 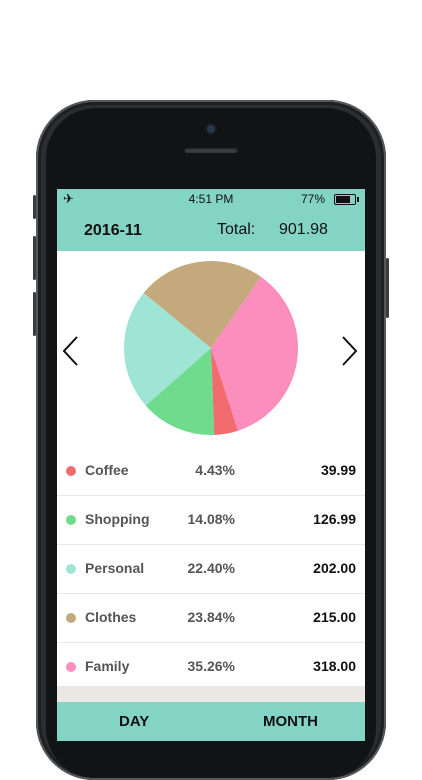 What do you see at coordinates (215, 470) in the screenshot?
I see `category-percent: 4.43%` at bounding box center [215, 470].